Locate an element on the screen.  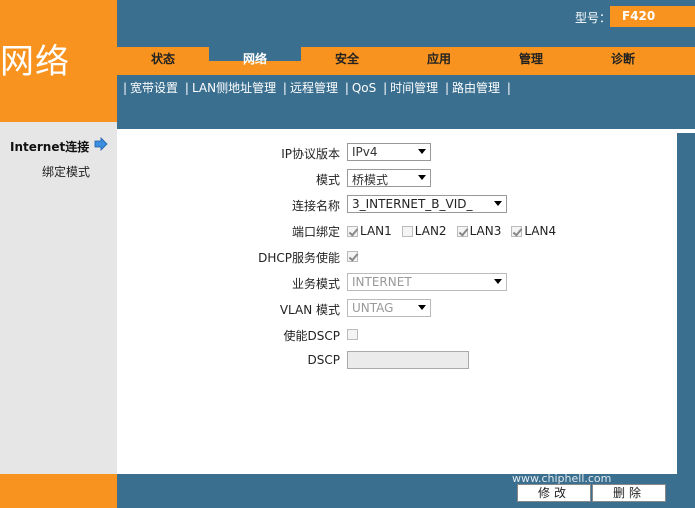
subnav-item-time: 时间管理 is located at coordinates (414, 88).